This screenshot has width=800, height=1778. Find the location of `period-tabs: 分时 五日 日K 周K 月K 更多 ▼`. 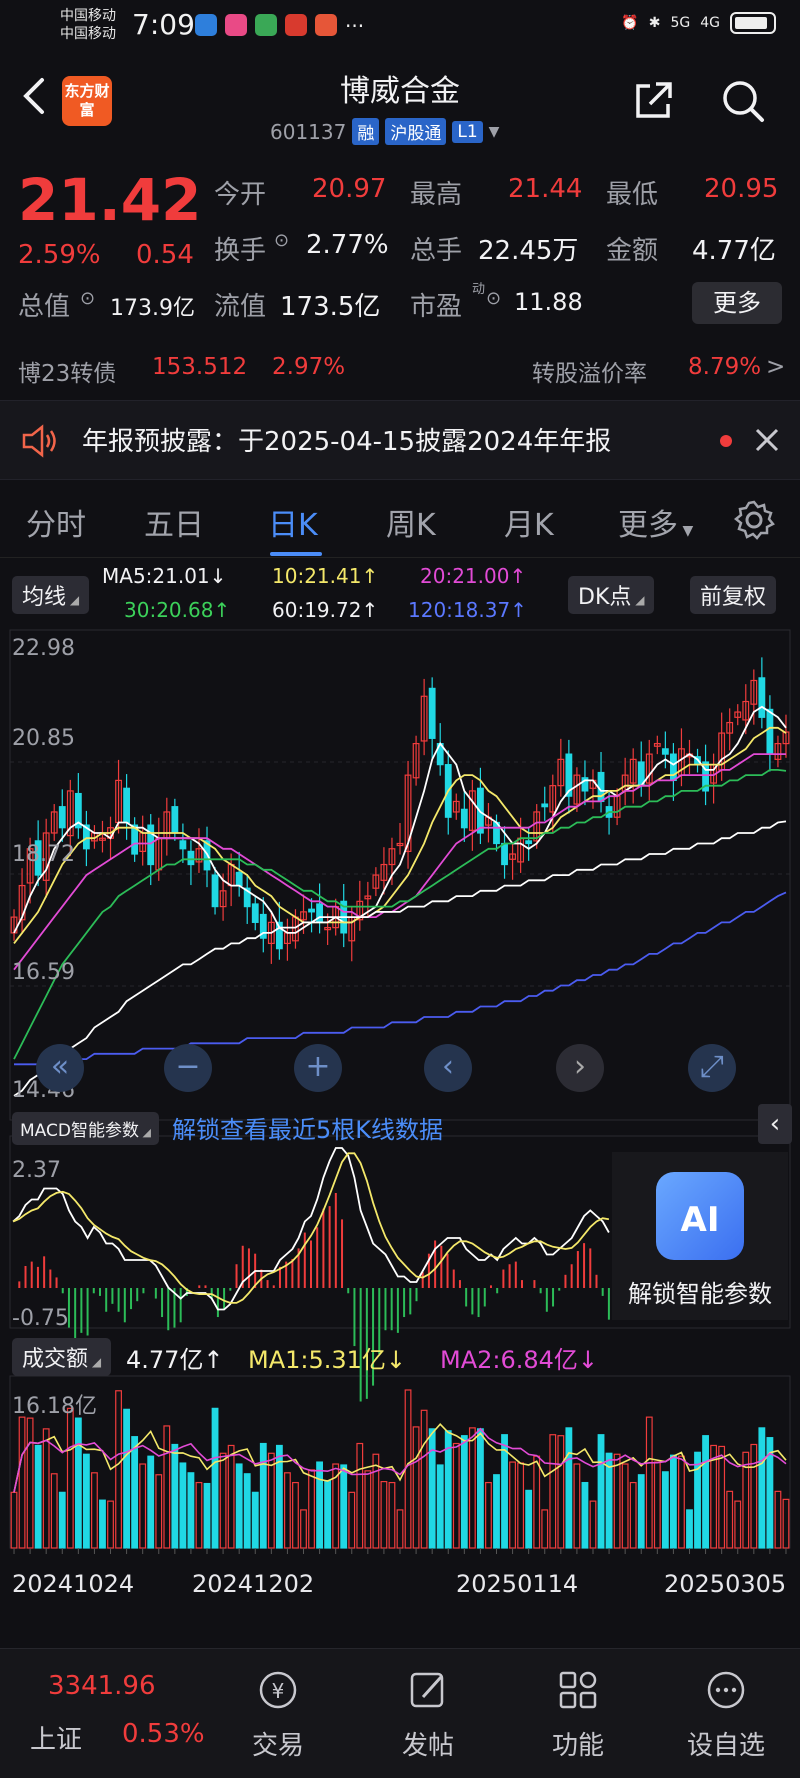

period-tabs: 分时 五日 日K 周K 月K 更多 ▼ is located at coordinates (400, 520).